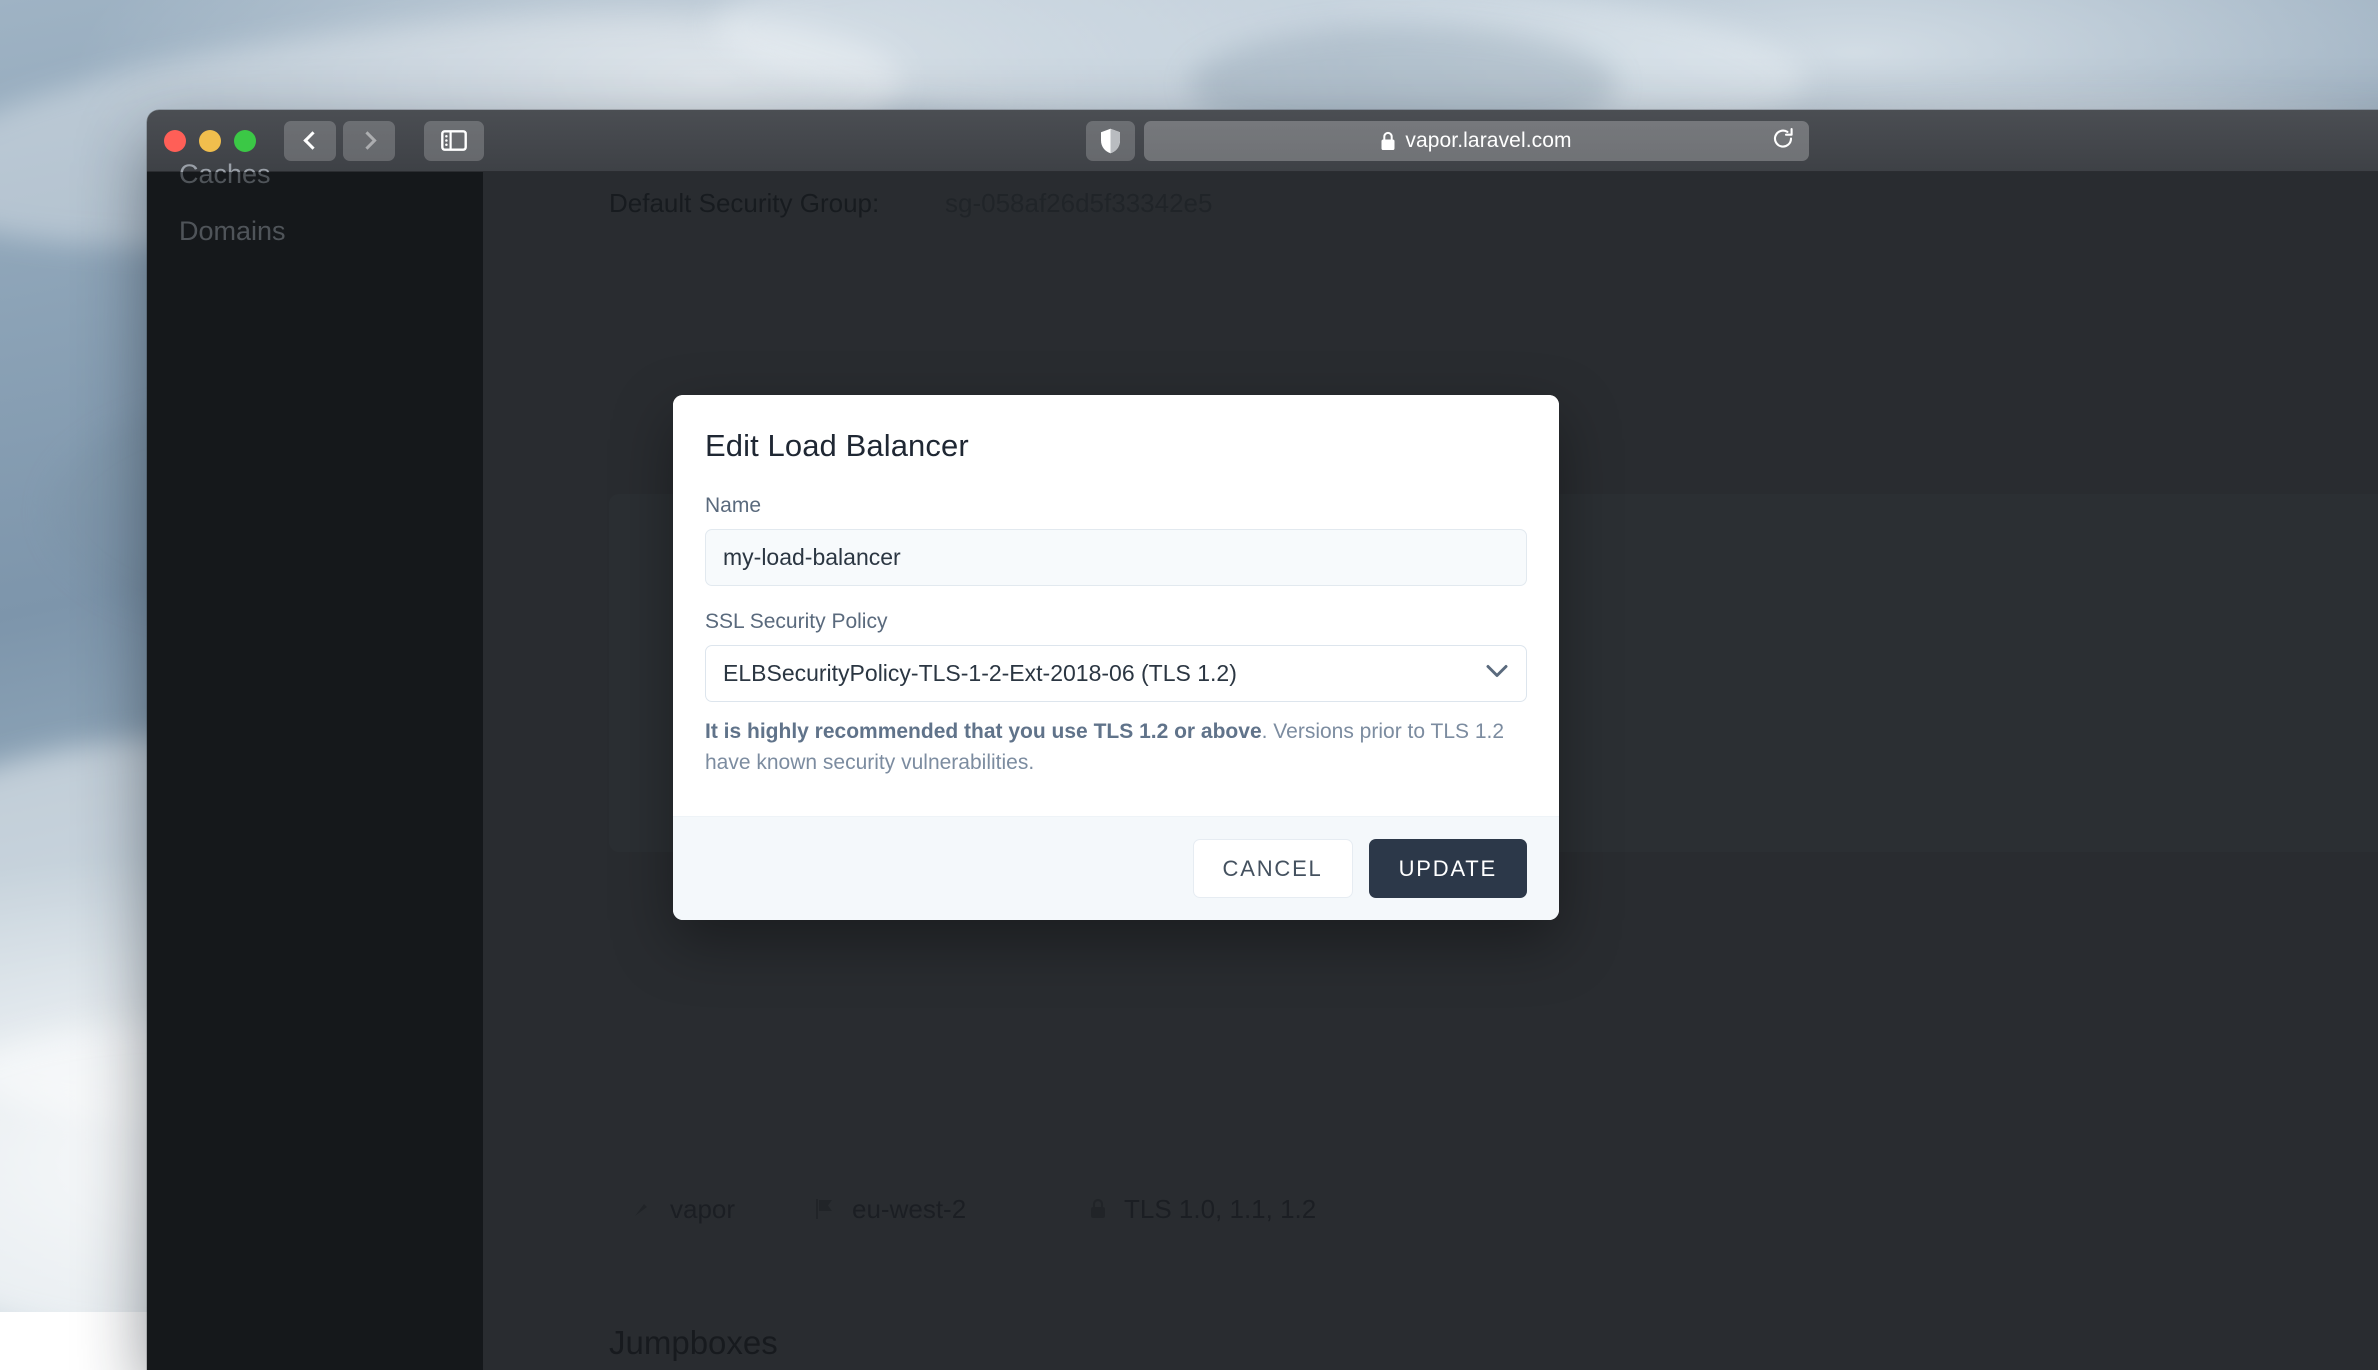 The width and height of the screenshot is (2378, 1370). I want to click on reload-icon, so click(1783, 138).